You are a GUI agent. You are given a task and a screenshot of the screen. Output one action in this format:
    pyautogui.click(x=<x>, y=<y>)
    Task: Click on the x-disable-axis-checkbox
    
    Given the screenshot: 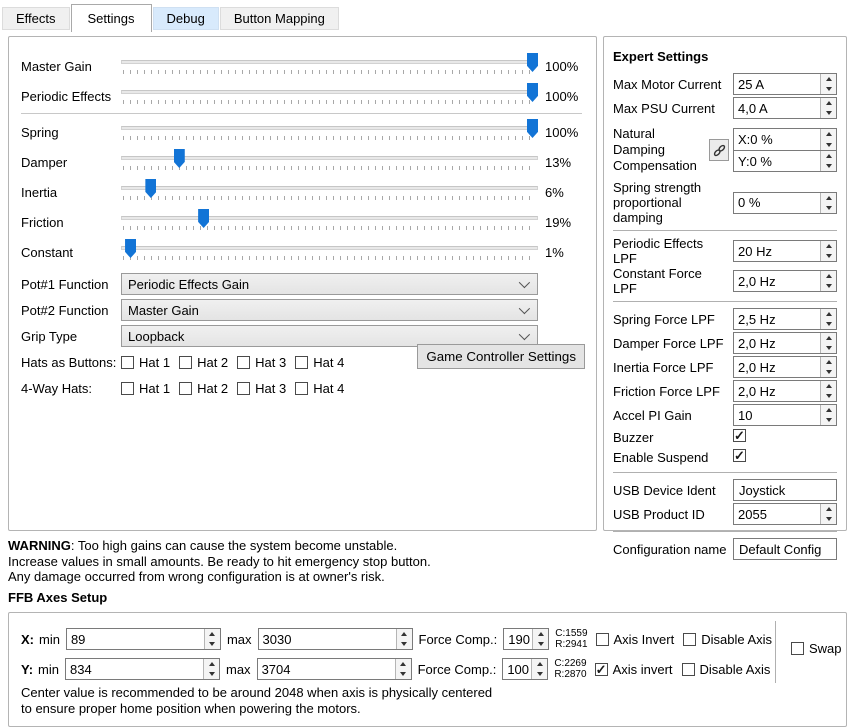 What is the action you would take?
    pyautogui.click(x=690, y=639)
    